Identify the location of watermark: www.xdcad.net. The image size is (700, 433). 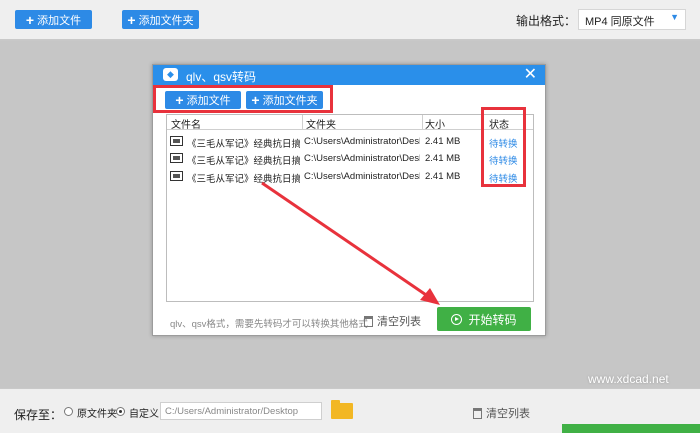
(628, 379).